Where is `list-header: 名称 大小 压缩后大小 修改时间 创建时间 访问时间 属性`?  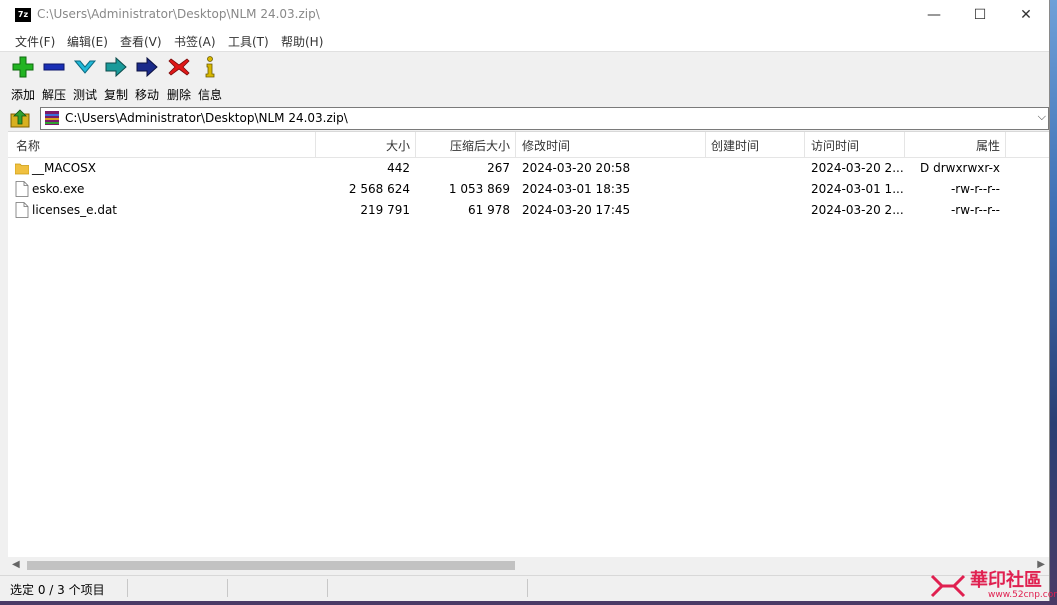
list-header: 名称 大小 压缩后大小 修改时间 创建时间 访问时间 属性 is located at coordinates (528, 145).